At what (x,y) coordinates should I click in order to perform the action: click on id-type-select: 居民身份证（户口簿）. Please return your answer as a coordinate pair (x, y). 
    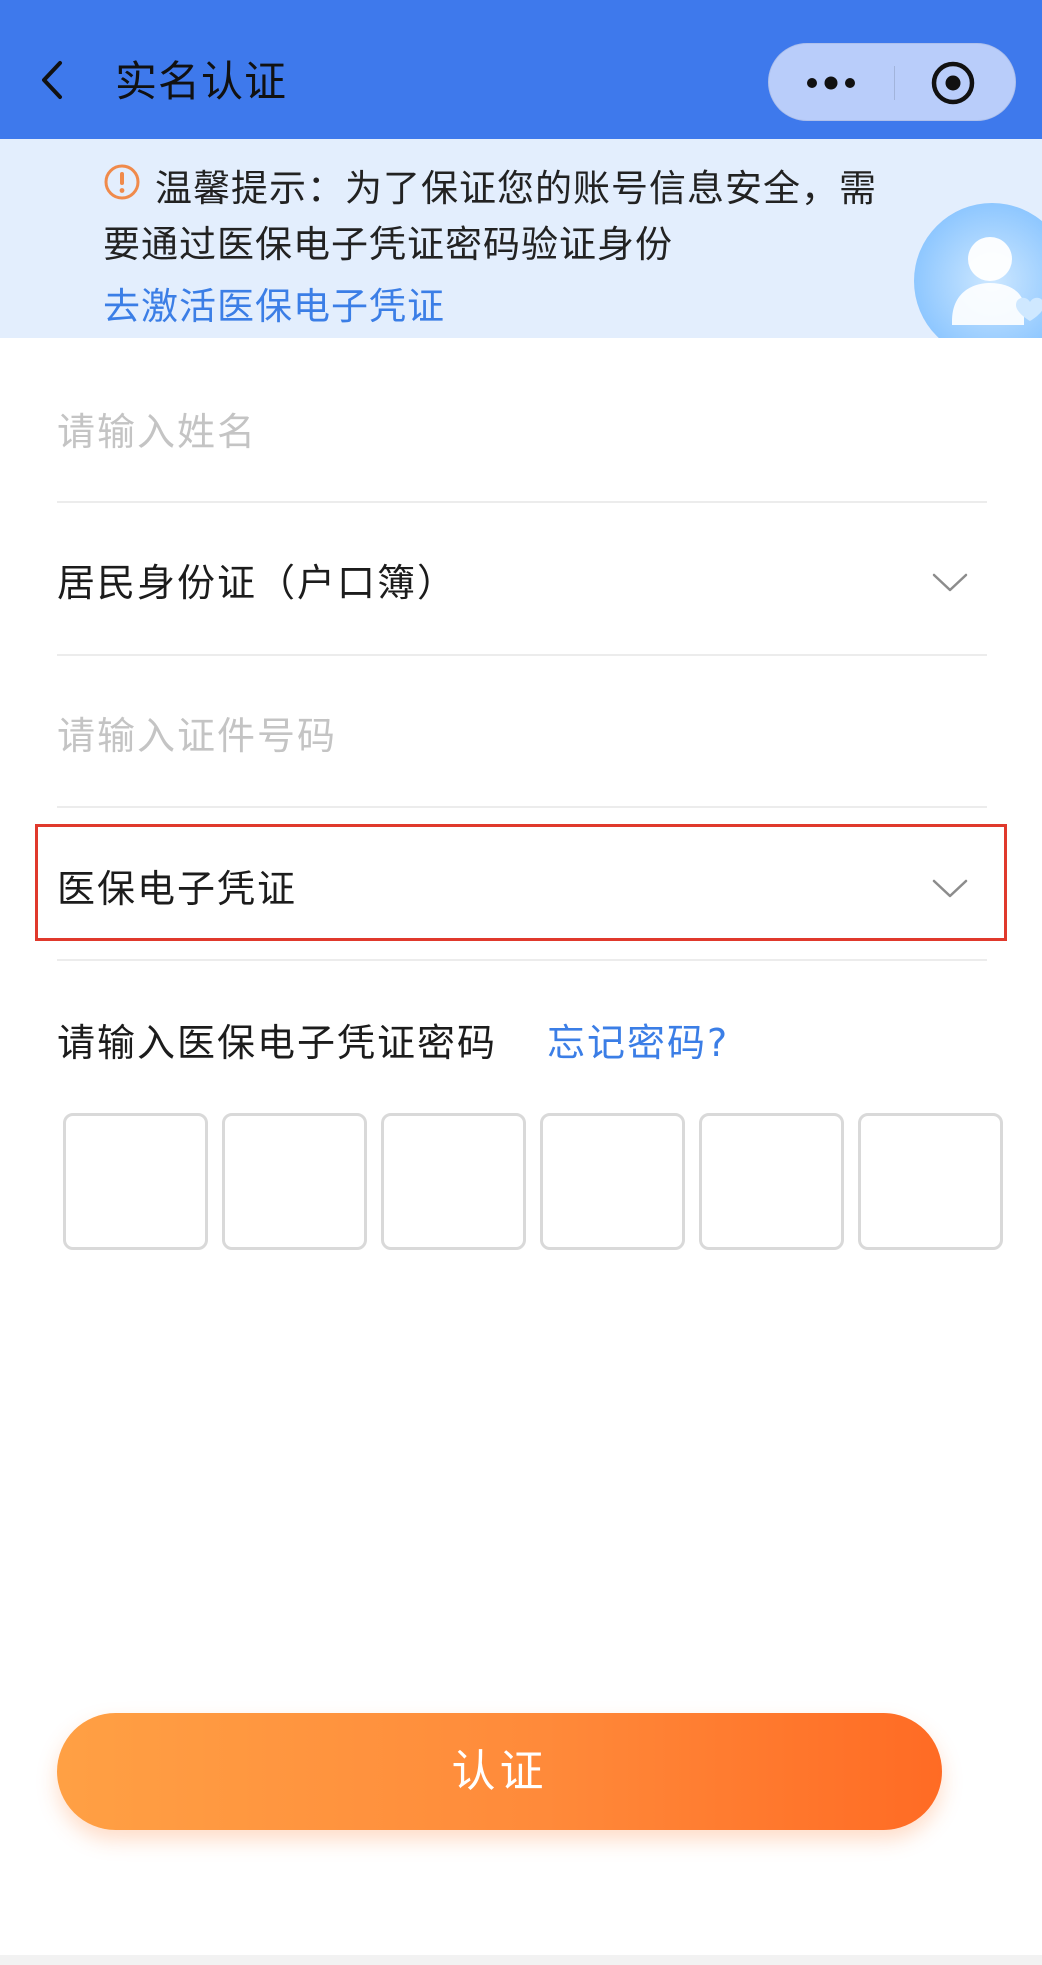
    Looking at the image, I should click on (522, 583).